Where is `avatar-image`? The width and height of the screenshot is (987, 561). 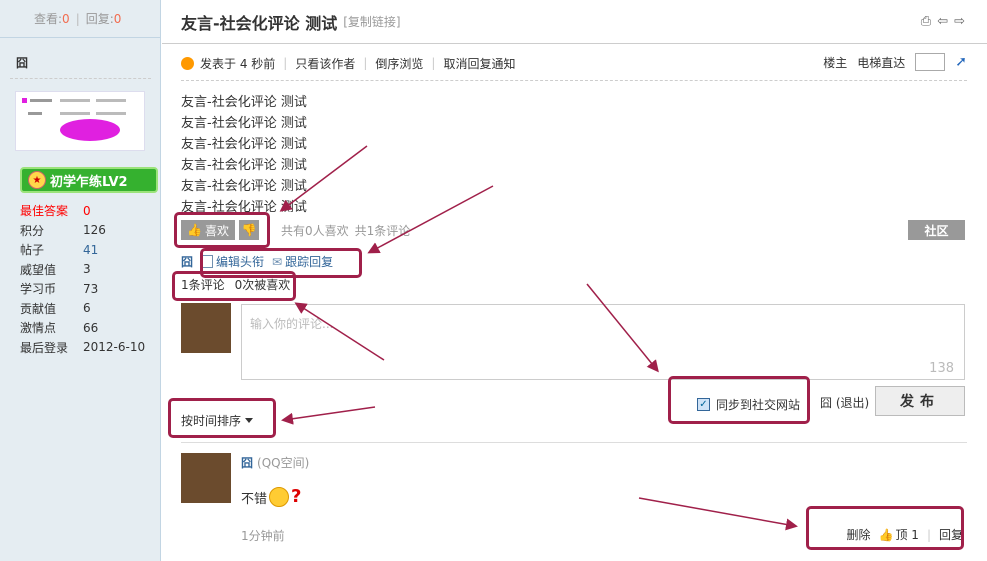 avatar-image is located at coordinates (74, 119).